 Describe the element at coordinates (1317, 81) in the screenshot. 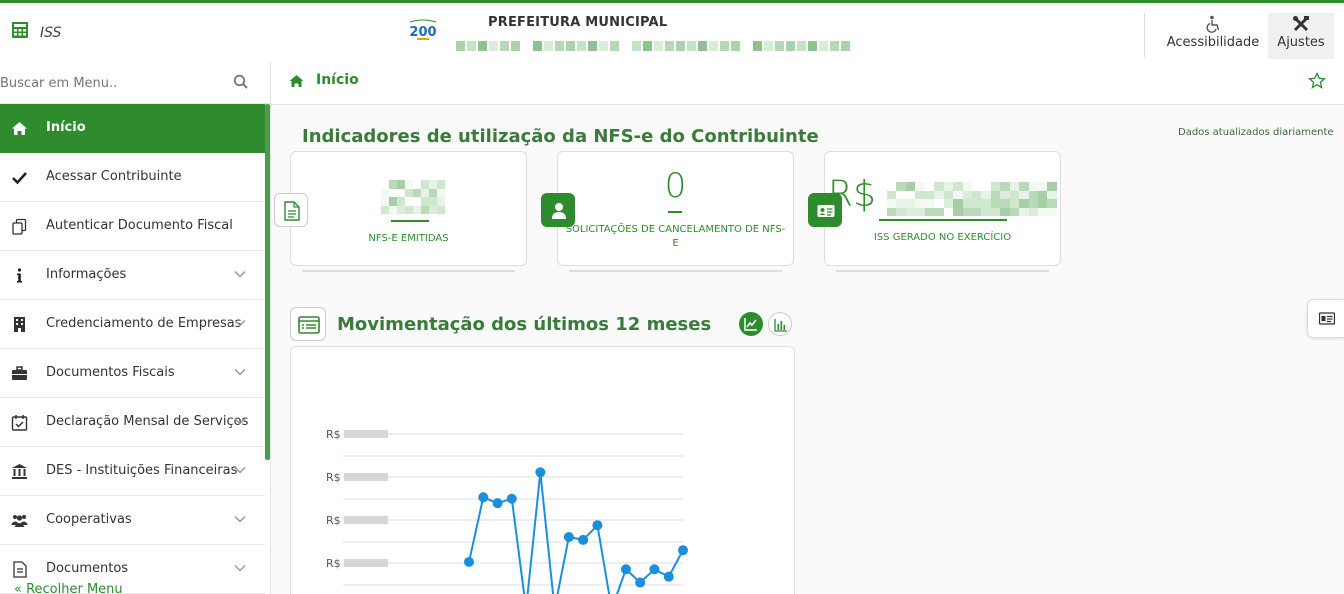

I see `star-icon` at that location.